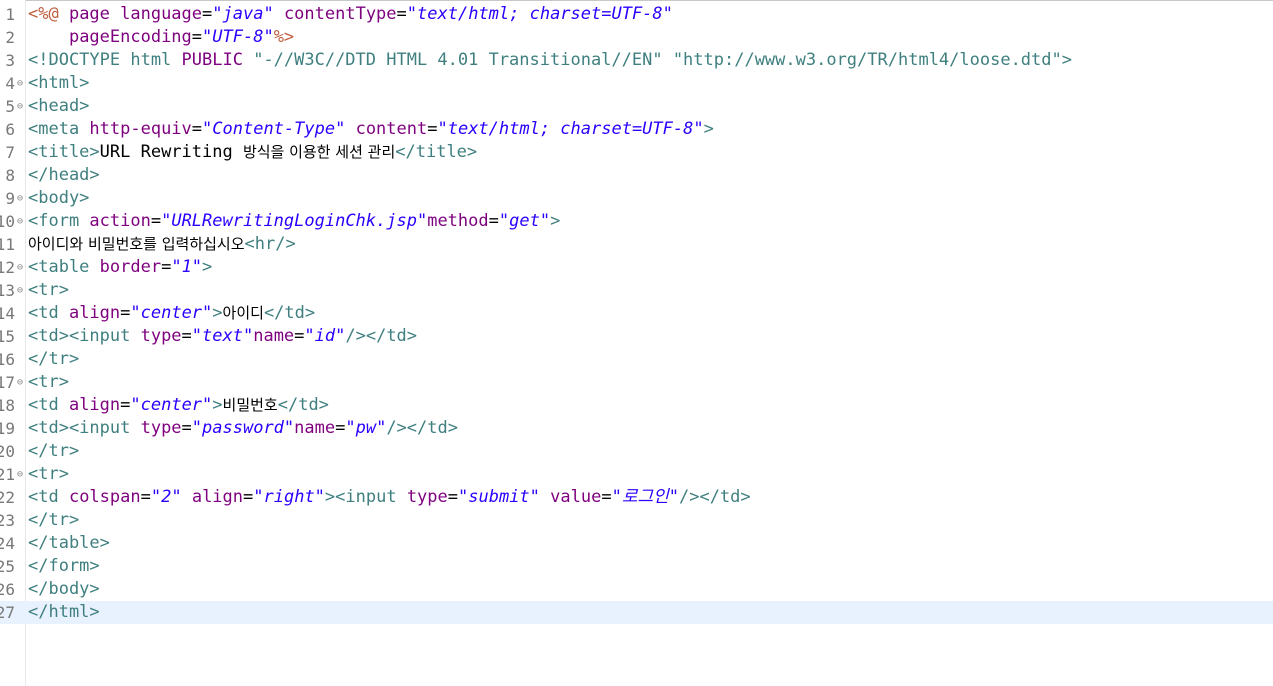 The height and width of the screenshot is (686, 1273). What do you see at coordinates (48, 474) in the screenshot?
I see `code-text: <tr>` at bounding box center [48, 474].